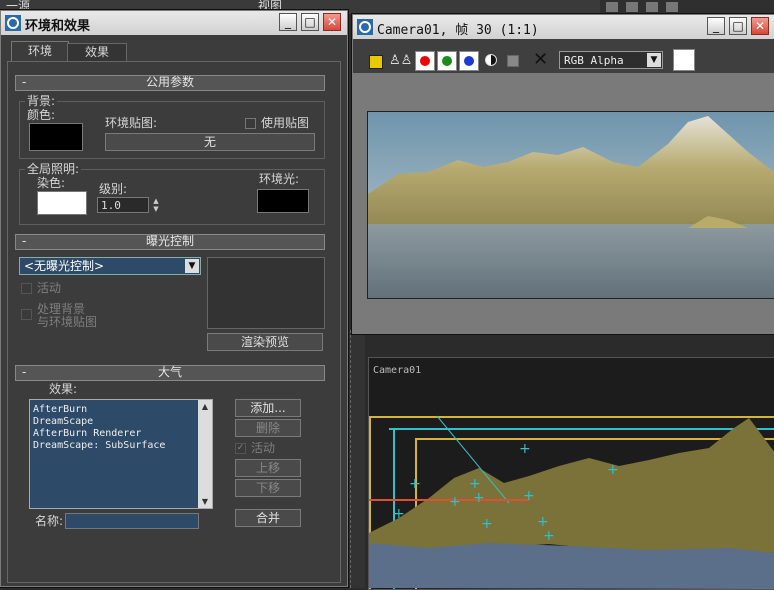 The image size is (774, 590). I want to click on render-preview-button: 渲染预览, so click(265, 342).